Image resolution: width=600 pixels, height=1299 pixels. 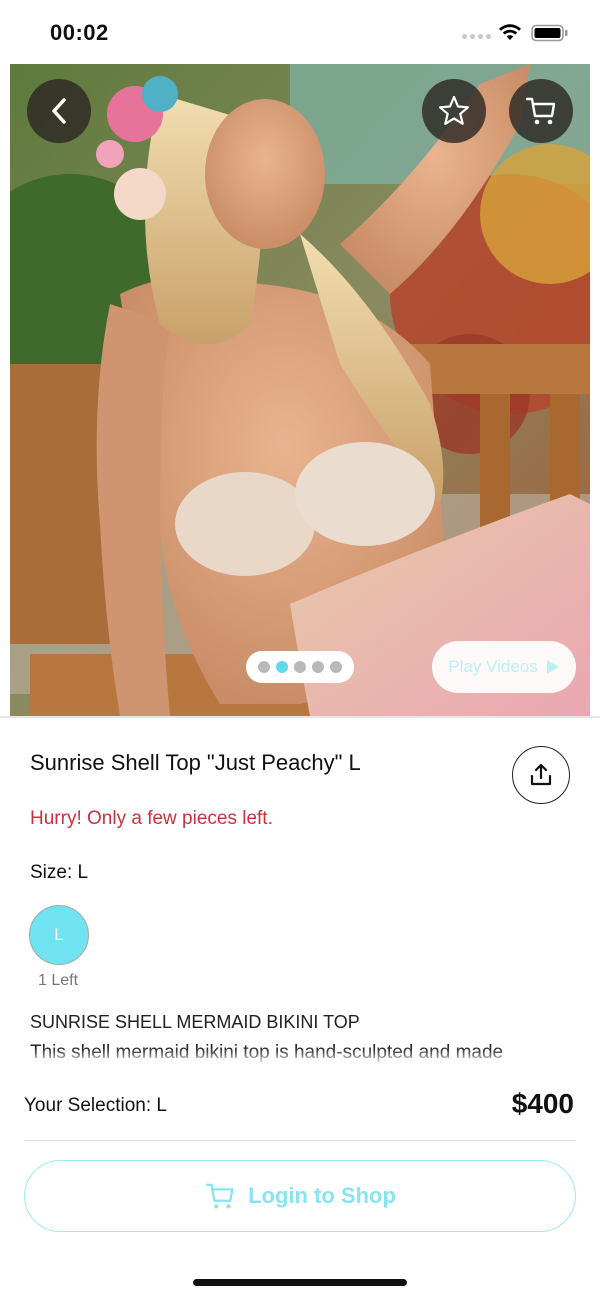 What do you see at coordinates (300, 1140) in the screenshot?
I see `sheet-divider` at bounding box center [300, 1140].